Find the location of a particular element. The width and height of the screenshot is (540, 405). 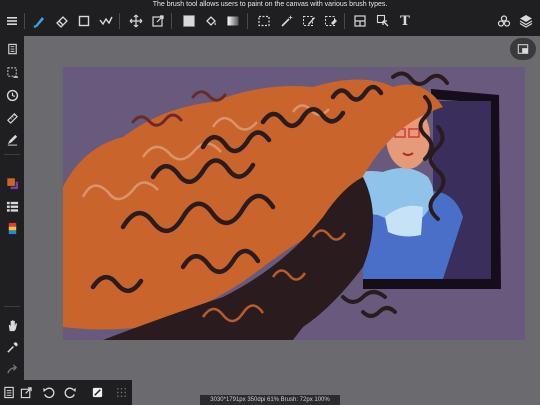

layer-list-icon is located at coordinates (12, 206).